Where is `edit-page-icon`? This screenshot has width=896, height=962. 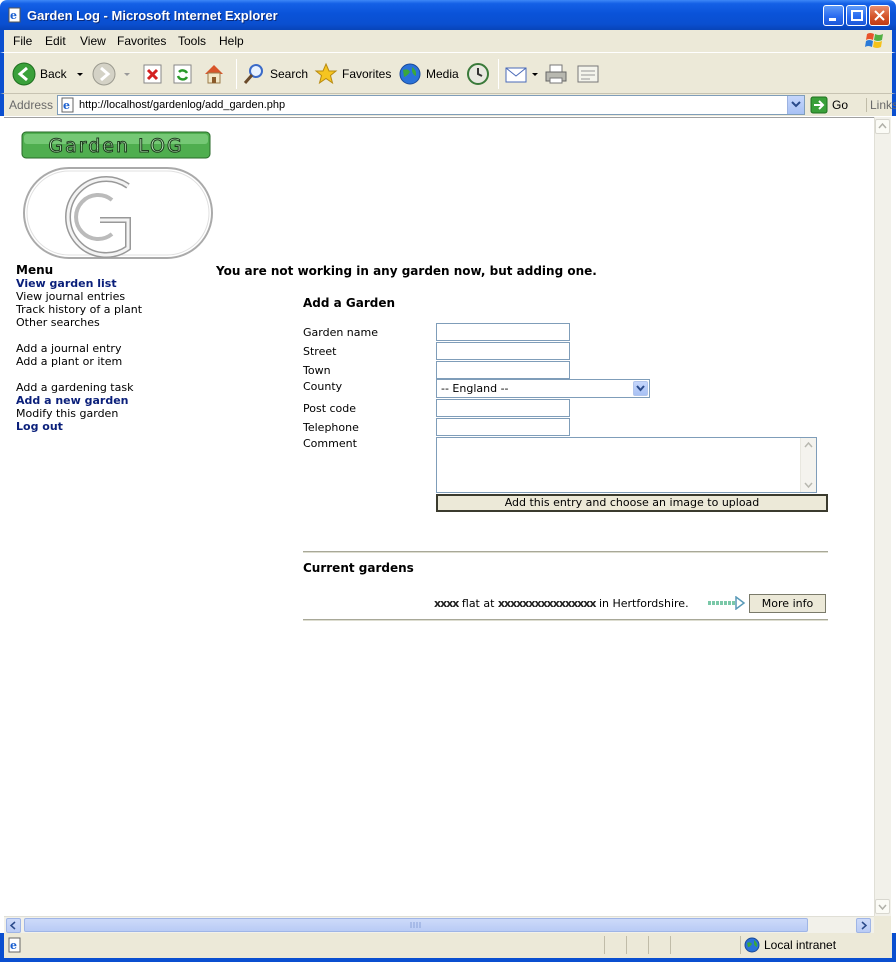 edit-page-icon is located at coordinates (588, 74).